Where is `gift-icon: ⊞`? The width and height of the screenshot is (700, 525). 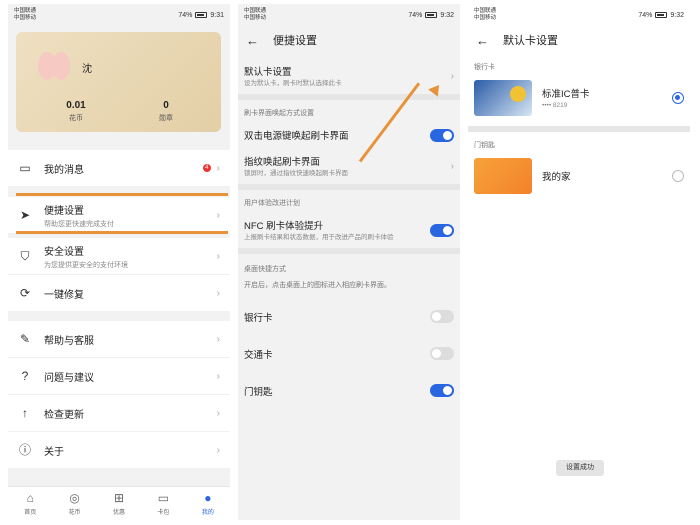 gift-icon: ⊞ is located at coordinates (119, 498).